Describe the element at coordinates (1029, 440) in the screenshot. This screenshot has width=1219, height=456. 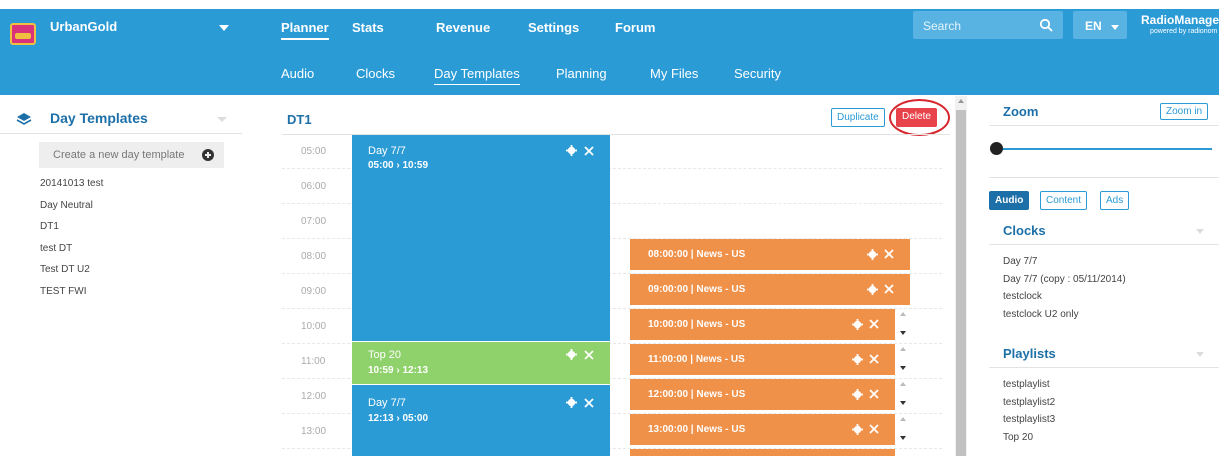
I see `playlist-list-item: Top 20` at that location.